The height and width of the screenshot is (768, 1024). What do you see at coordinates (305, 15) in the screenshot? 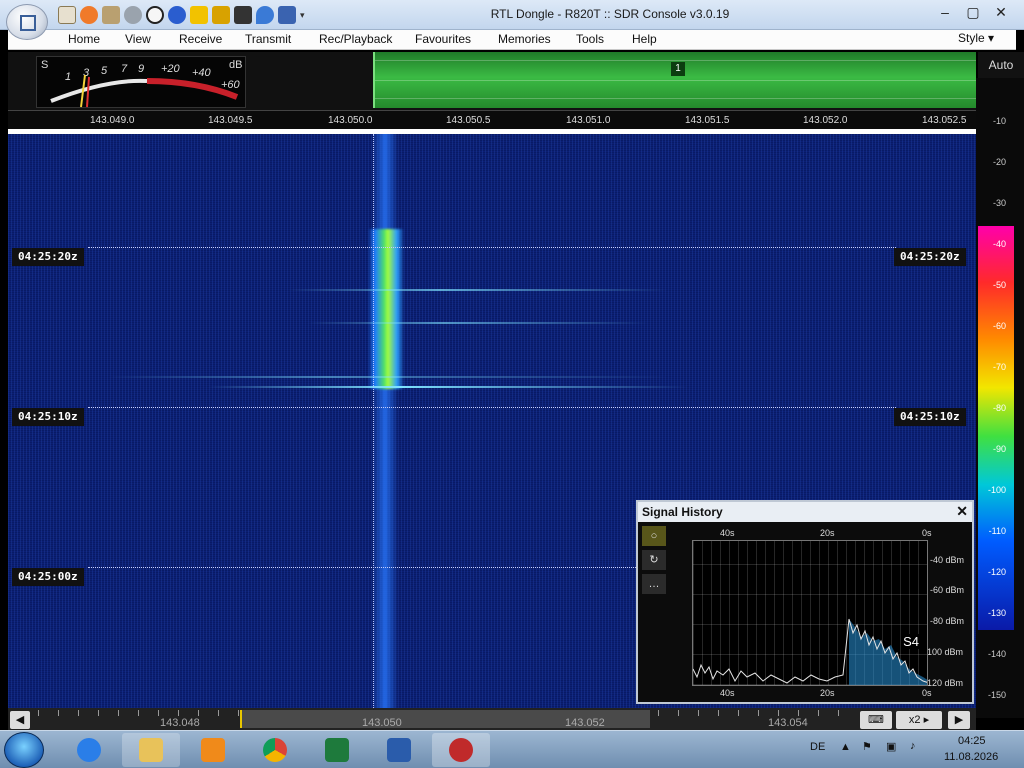
I see `qat-dropdown-icon: ▾` at bounding box center [305, 15].